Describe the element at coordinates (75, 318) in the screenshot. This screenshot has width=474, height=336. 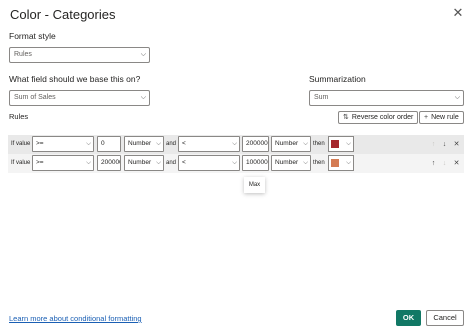
I see `learn-more-link: Learn more about conditional formatting` at that location.